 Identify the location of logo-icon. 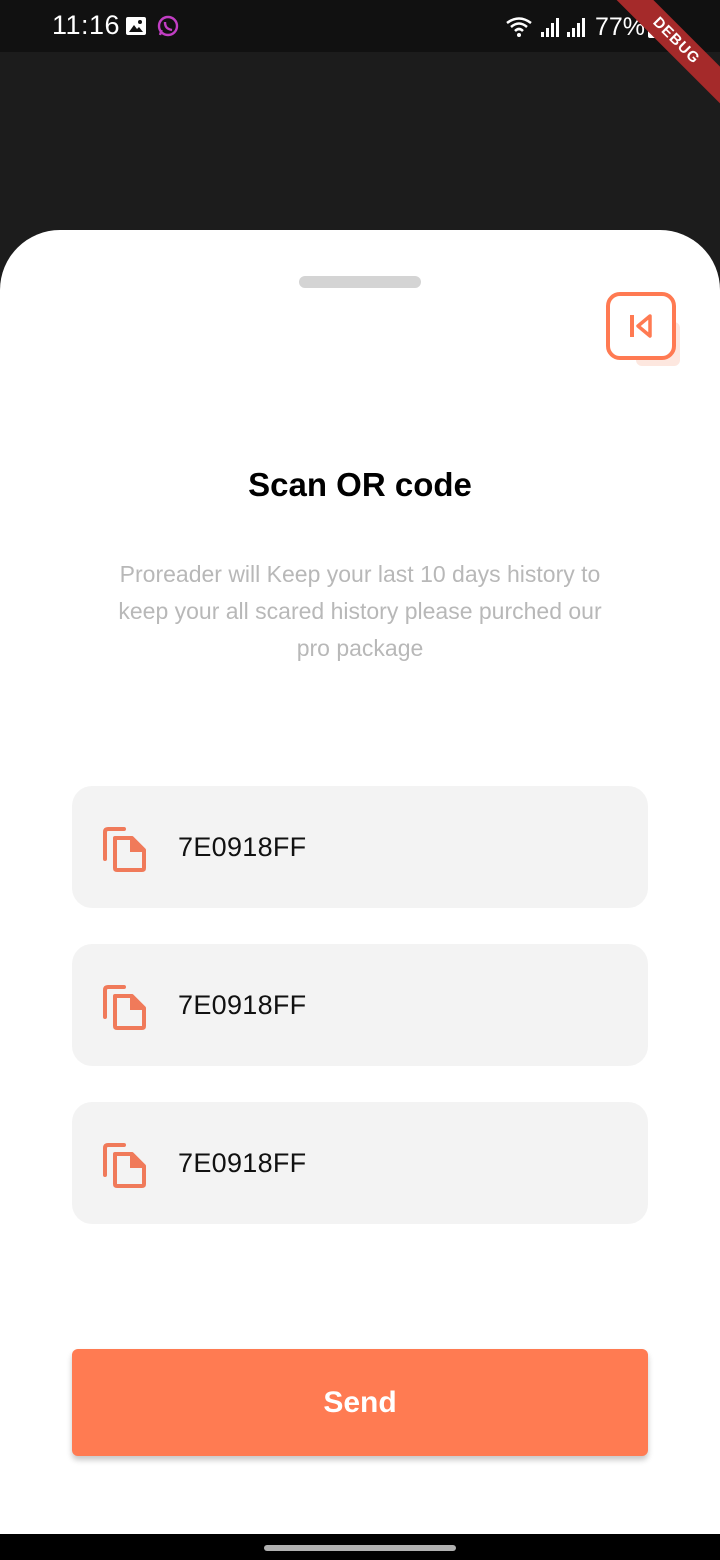
(641, 326).